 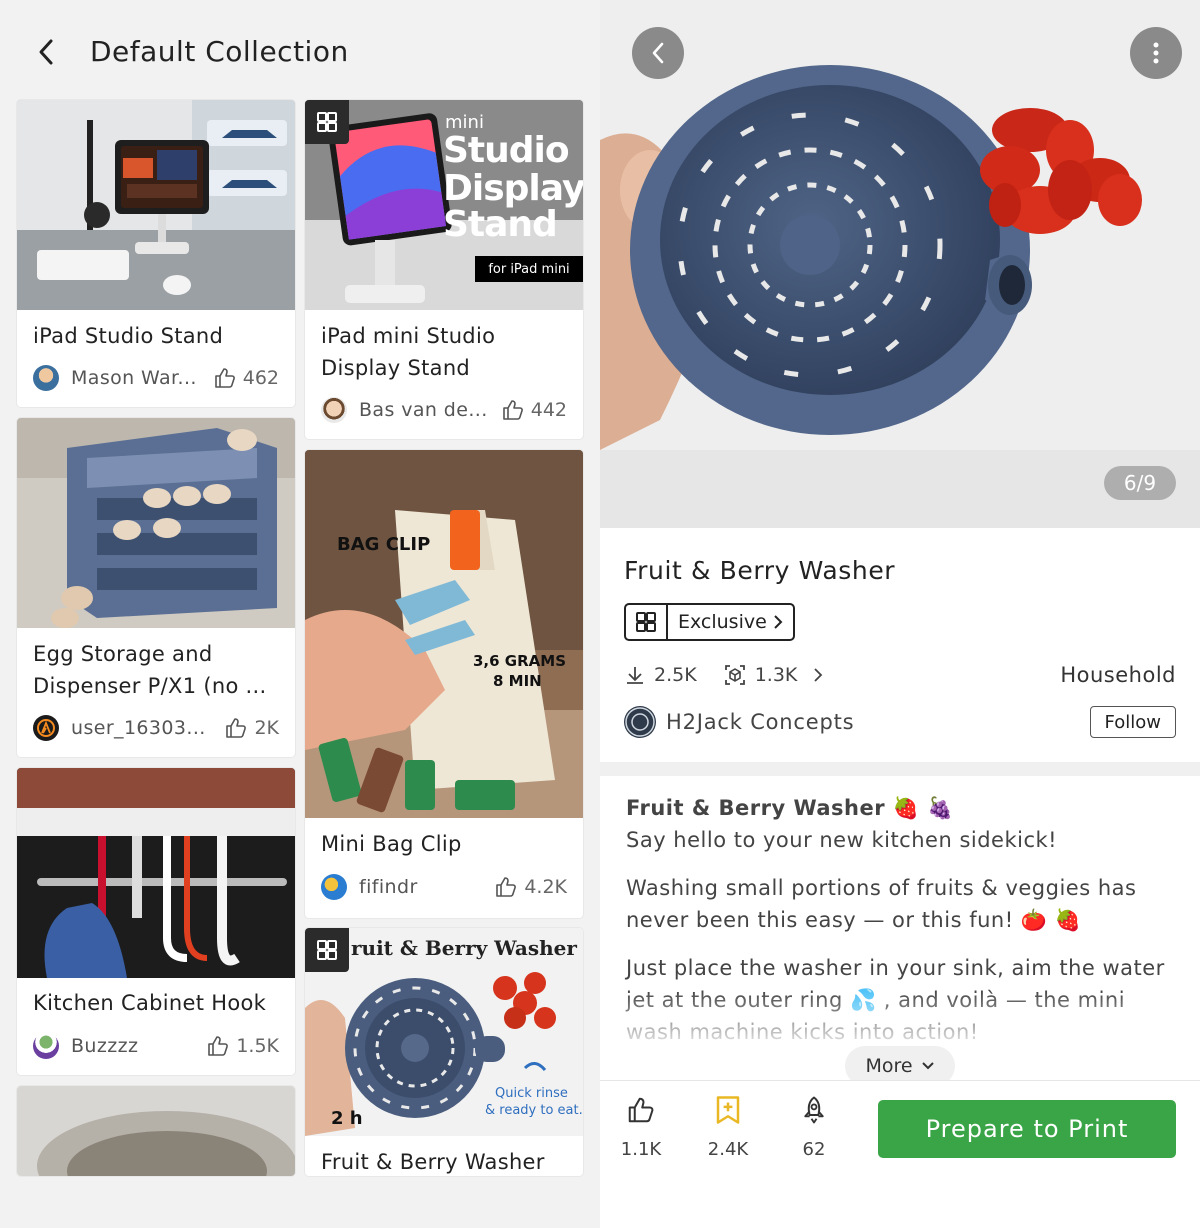 What do you see at coordinates (266, 728) in the screenshot?
I see `like-count-value: 2K` at bounding box center [266, 728].